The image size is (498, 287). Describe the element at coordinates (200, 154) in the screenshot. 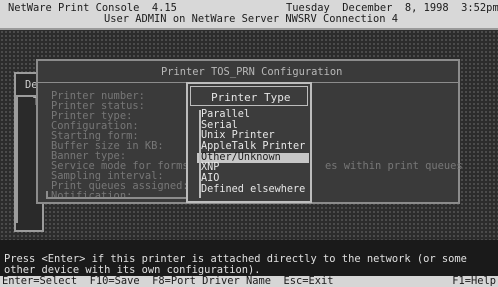

I see `printer-type-list-border` at that location.